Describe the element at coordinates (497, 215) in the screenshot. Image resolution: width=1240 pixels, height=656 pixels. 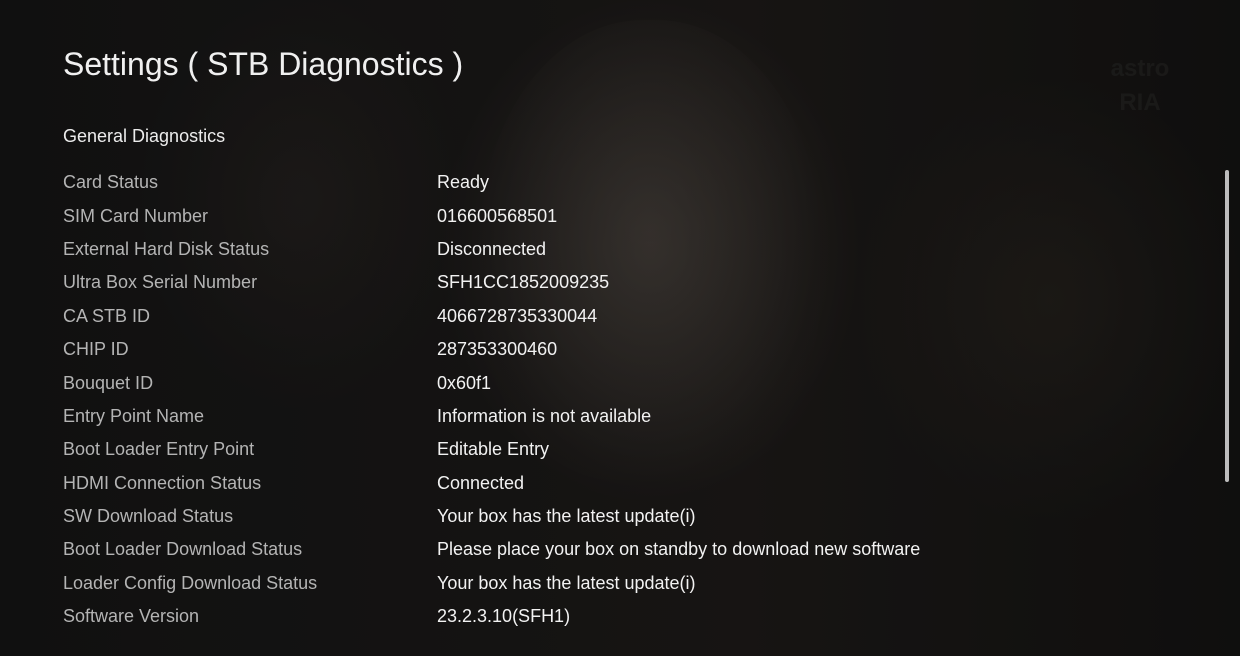
I see `diagnostic-value: 016600568501` at that location.